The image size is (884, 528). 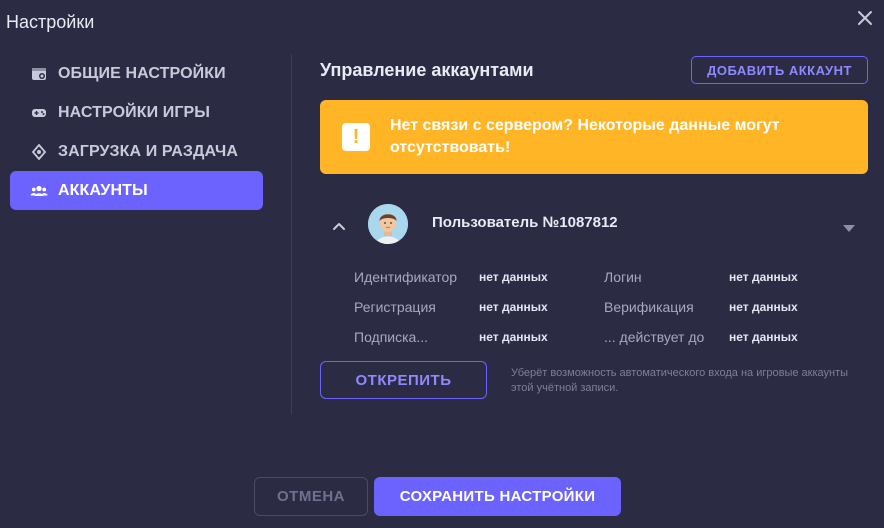 I want to click on torrent-icon, so click(x=39, y=152).